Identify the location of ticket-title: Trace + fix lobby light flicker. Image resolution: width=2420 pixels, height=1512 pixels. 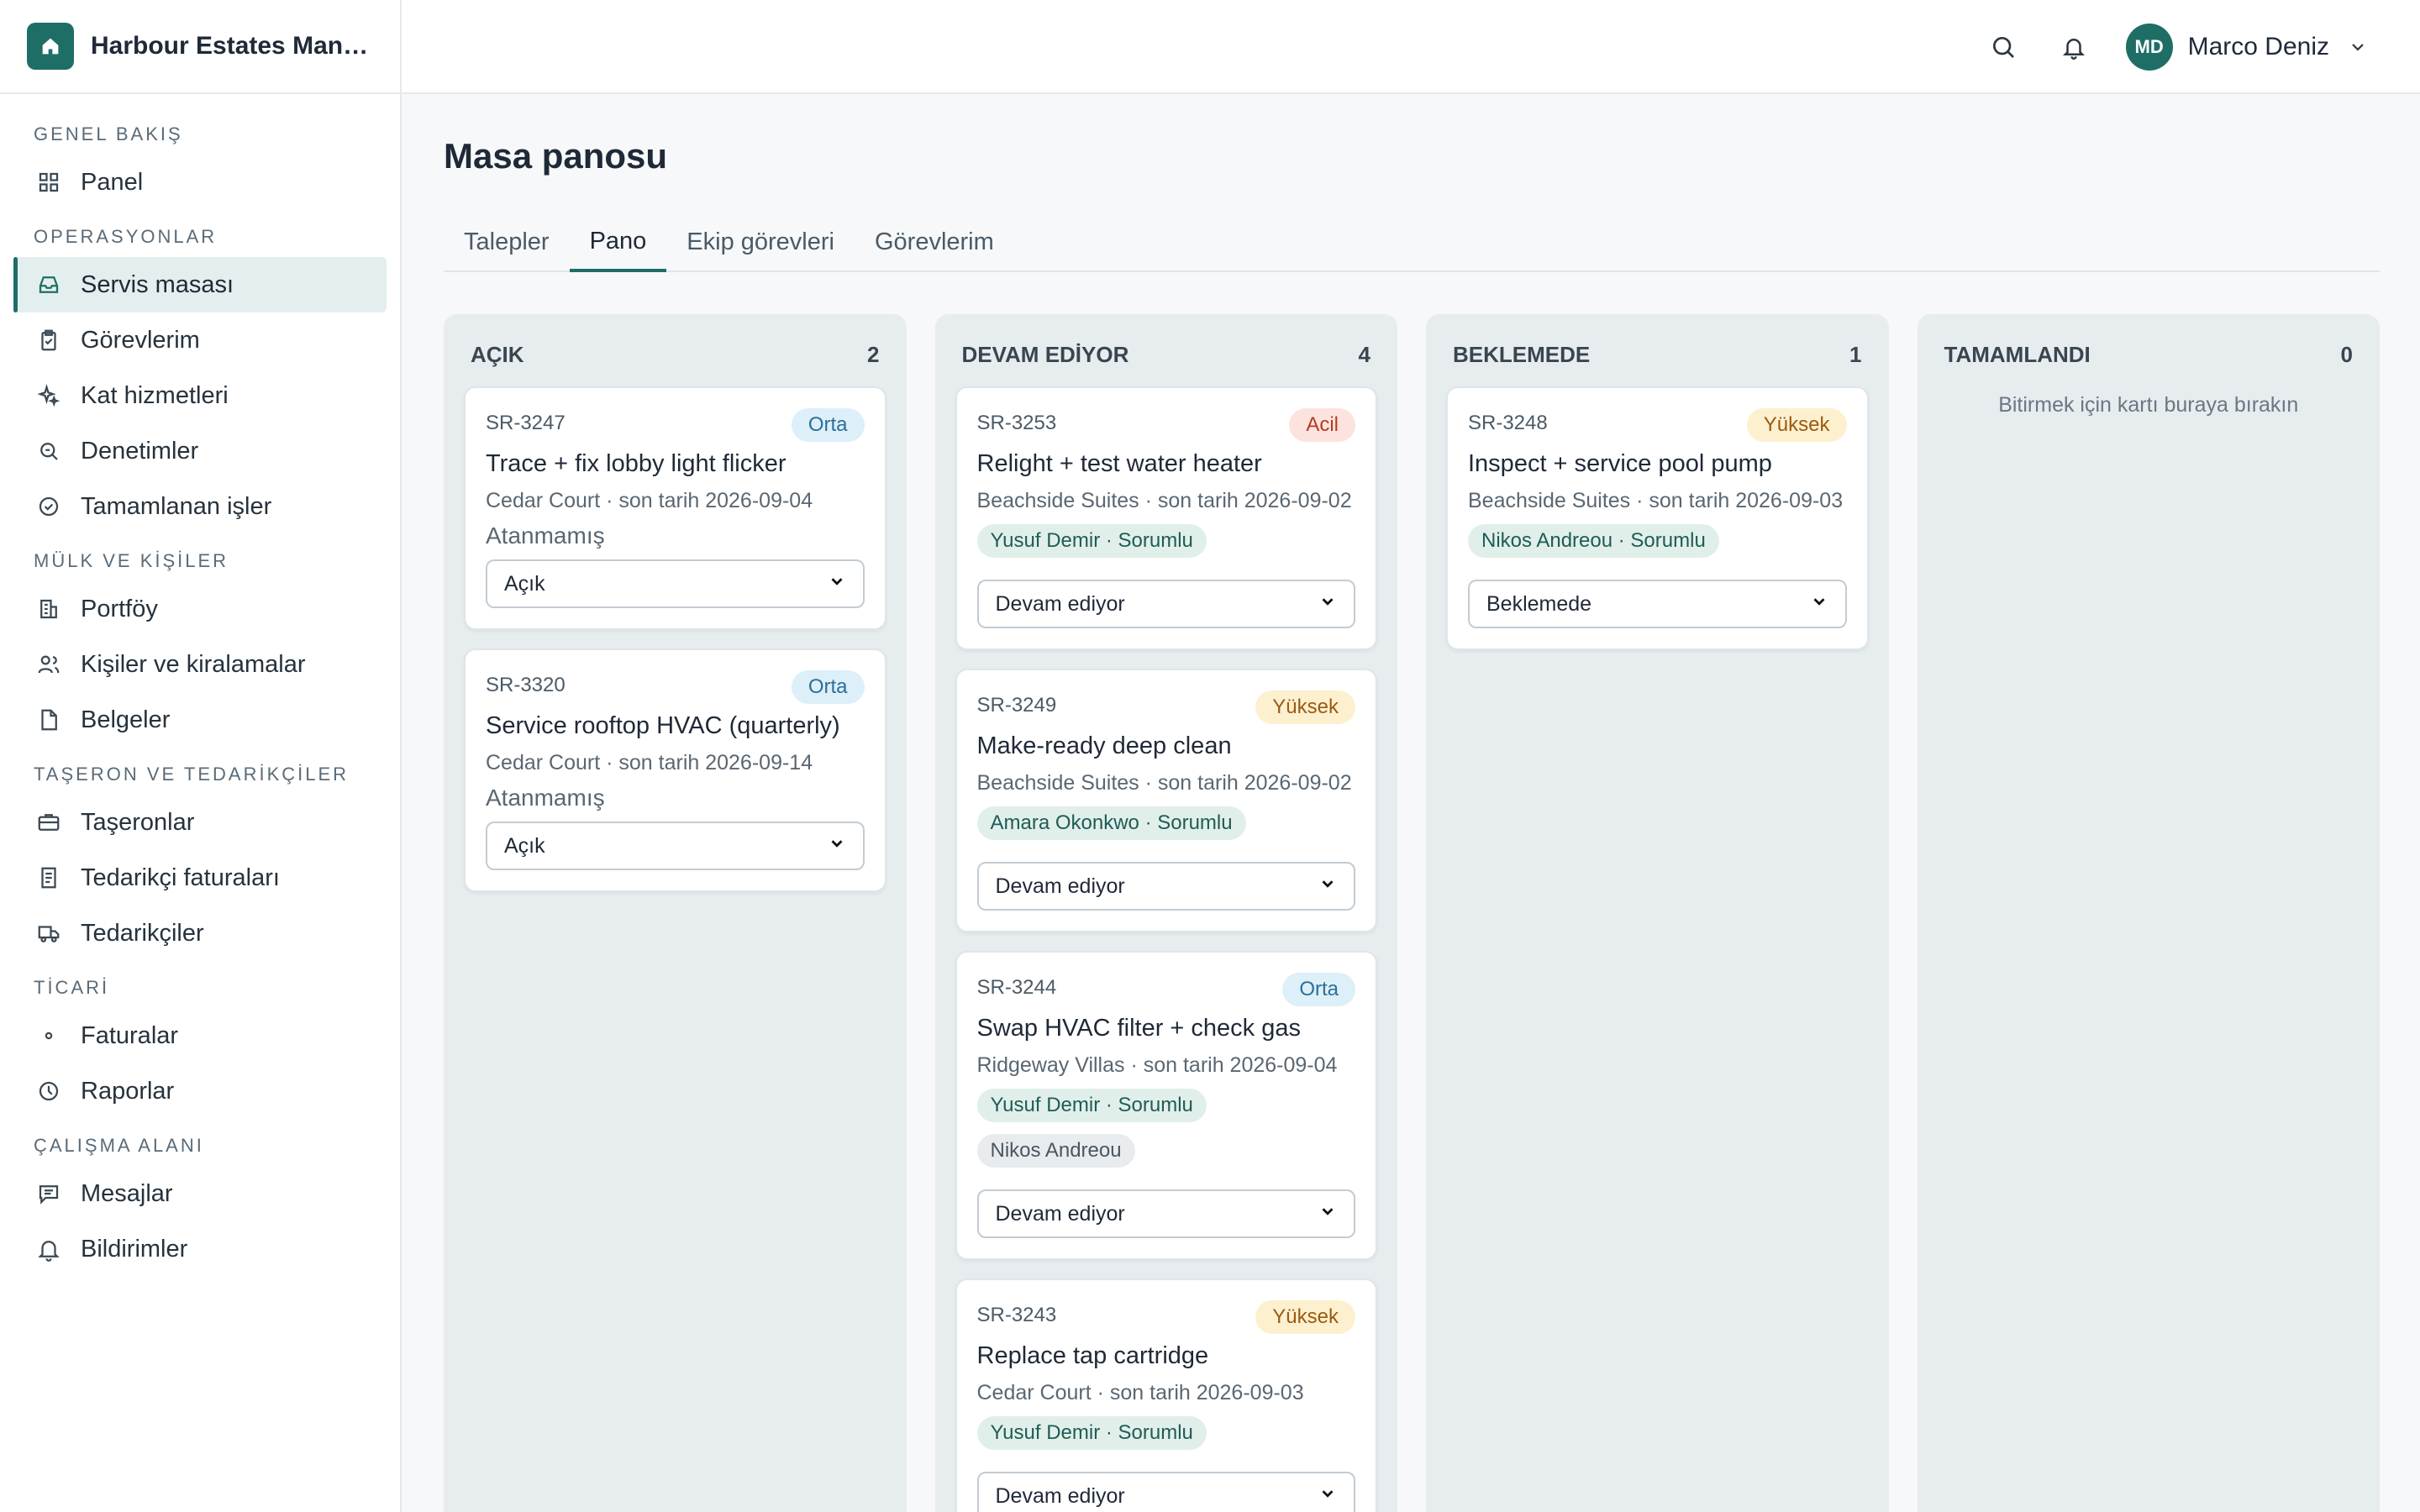
(636, 463).